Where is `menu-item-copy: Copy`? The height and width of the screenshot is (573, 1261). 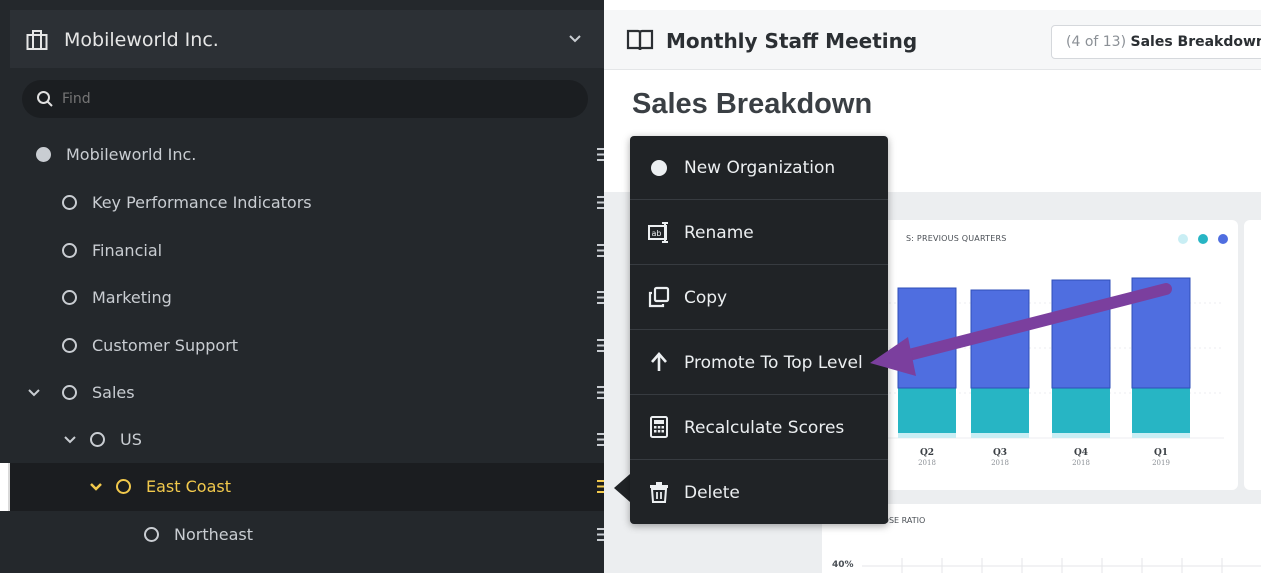
menu-item-copy: Copy is located at coordinates (759, 298).